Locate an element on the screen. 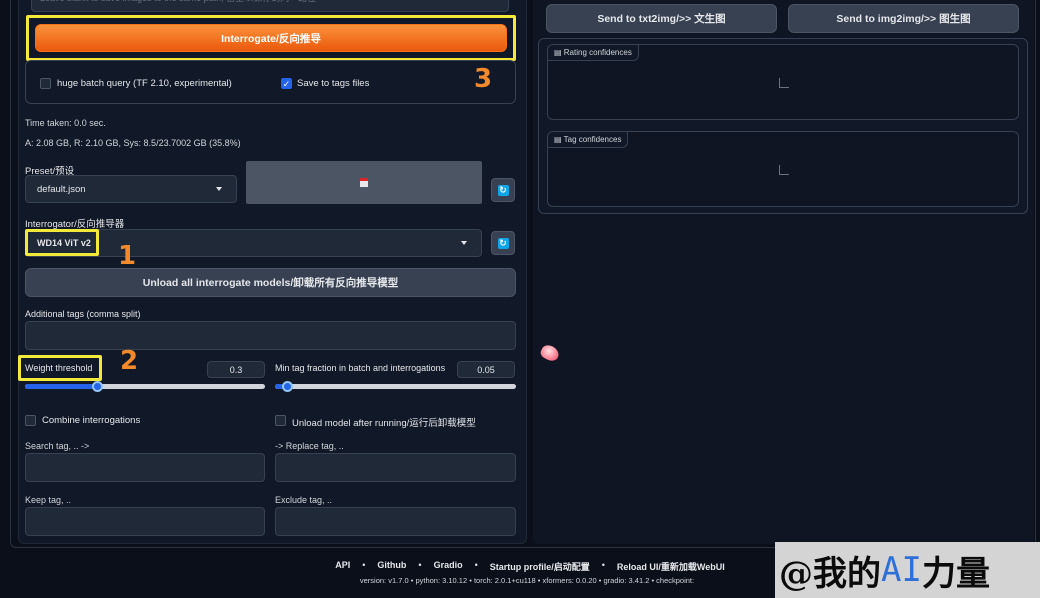 The width and height of the screenshot is (1040, 598). search-tag-input is located at coordinates (145, 467).